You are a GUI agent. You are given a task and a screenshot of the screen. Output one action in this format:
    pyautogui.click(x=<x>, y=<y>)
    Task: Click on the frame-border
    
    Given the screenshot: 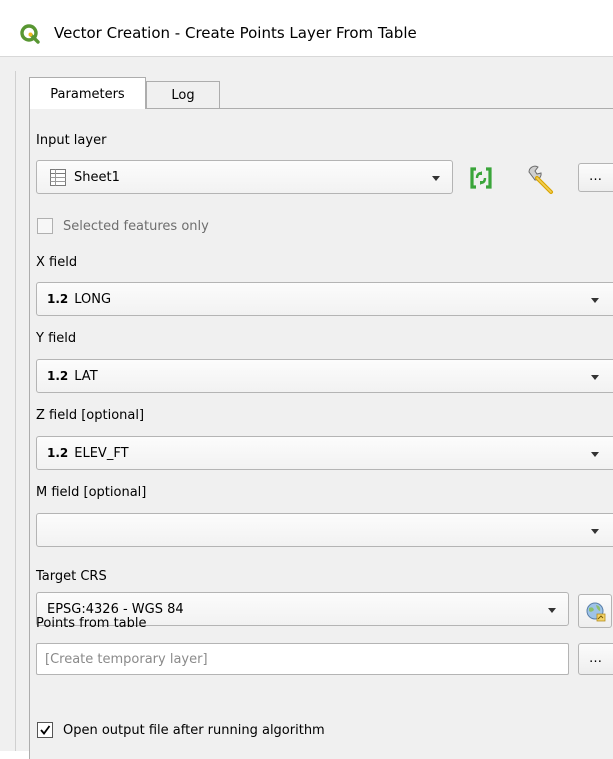 What is the action you would take?
    pyautogui.click(x=15, y=411)
    